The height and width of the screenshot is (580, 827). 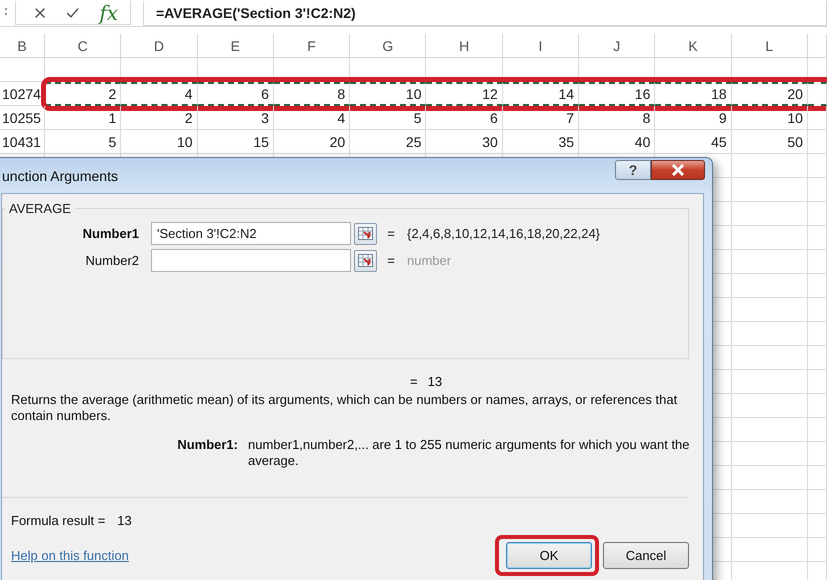 What do you see at coordinates (770, 46) in the screenshot?
I see `column-header: L` at bounding box center [770, 46].